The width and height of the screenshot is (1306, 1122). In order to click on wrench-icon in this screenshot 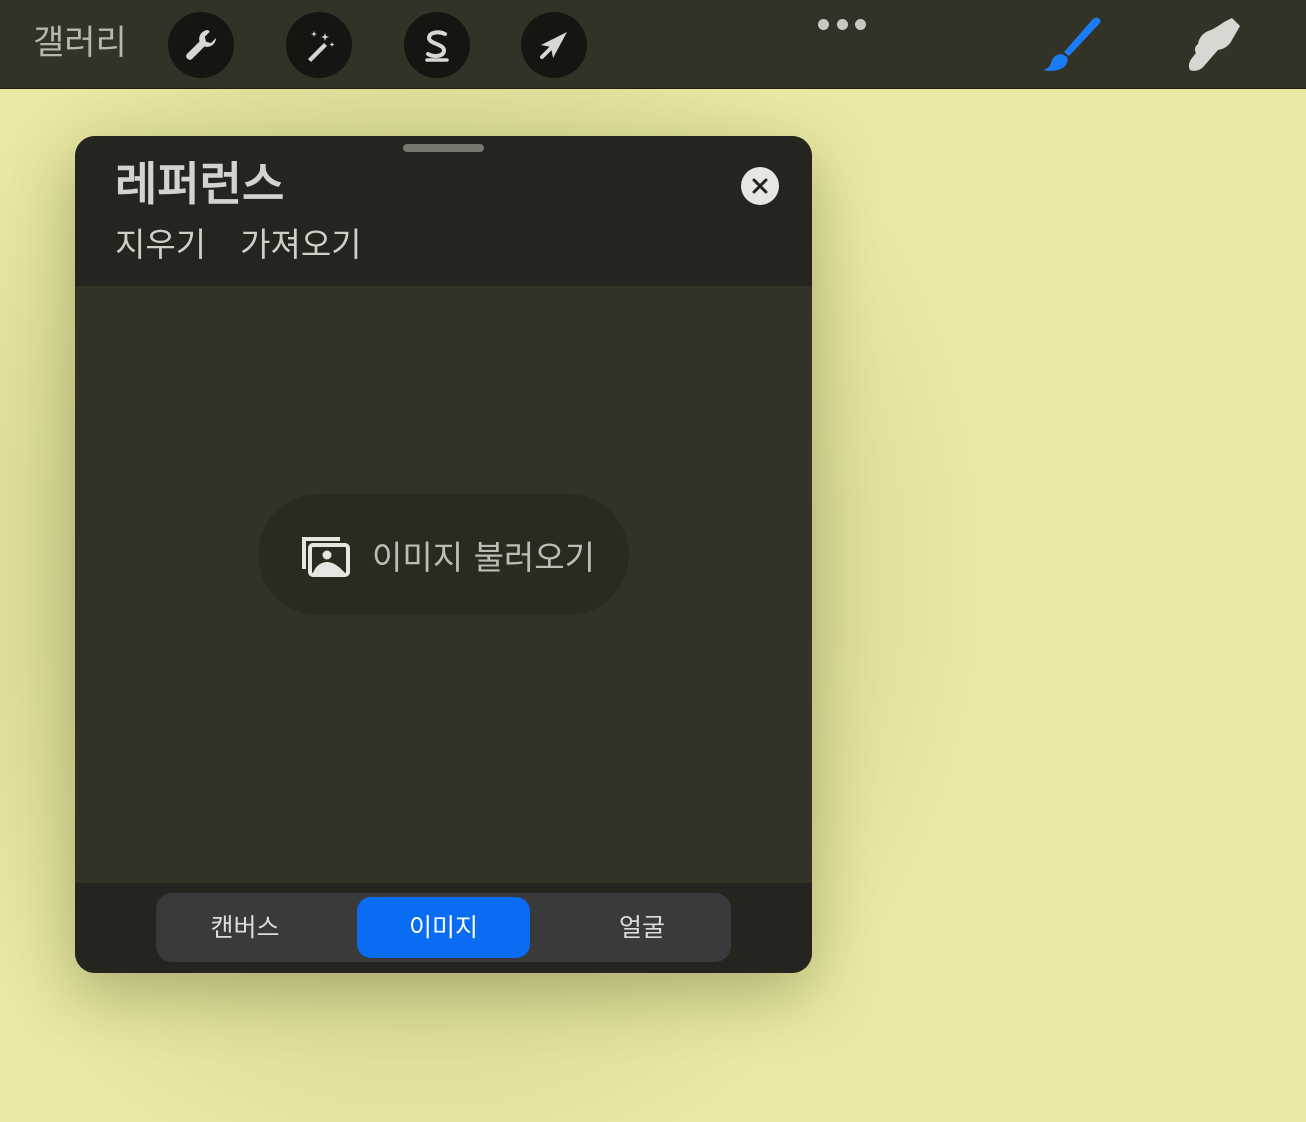, I will do `click(201, 45)`.